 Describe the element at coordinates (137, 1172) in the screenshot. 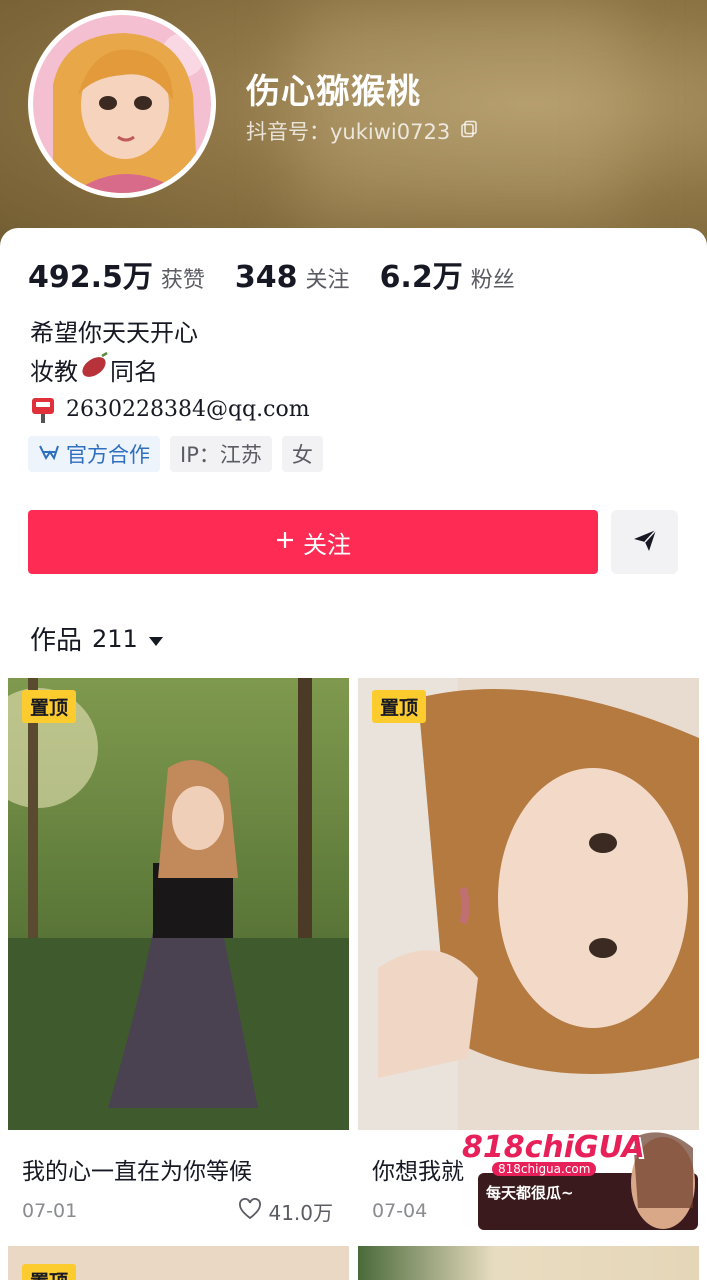

I see `video-title: 我的心一直在为你等候` at that location.